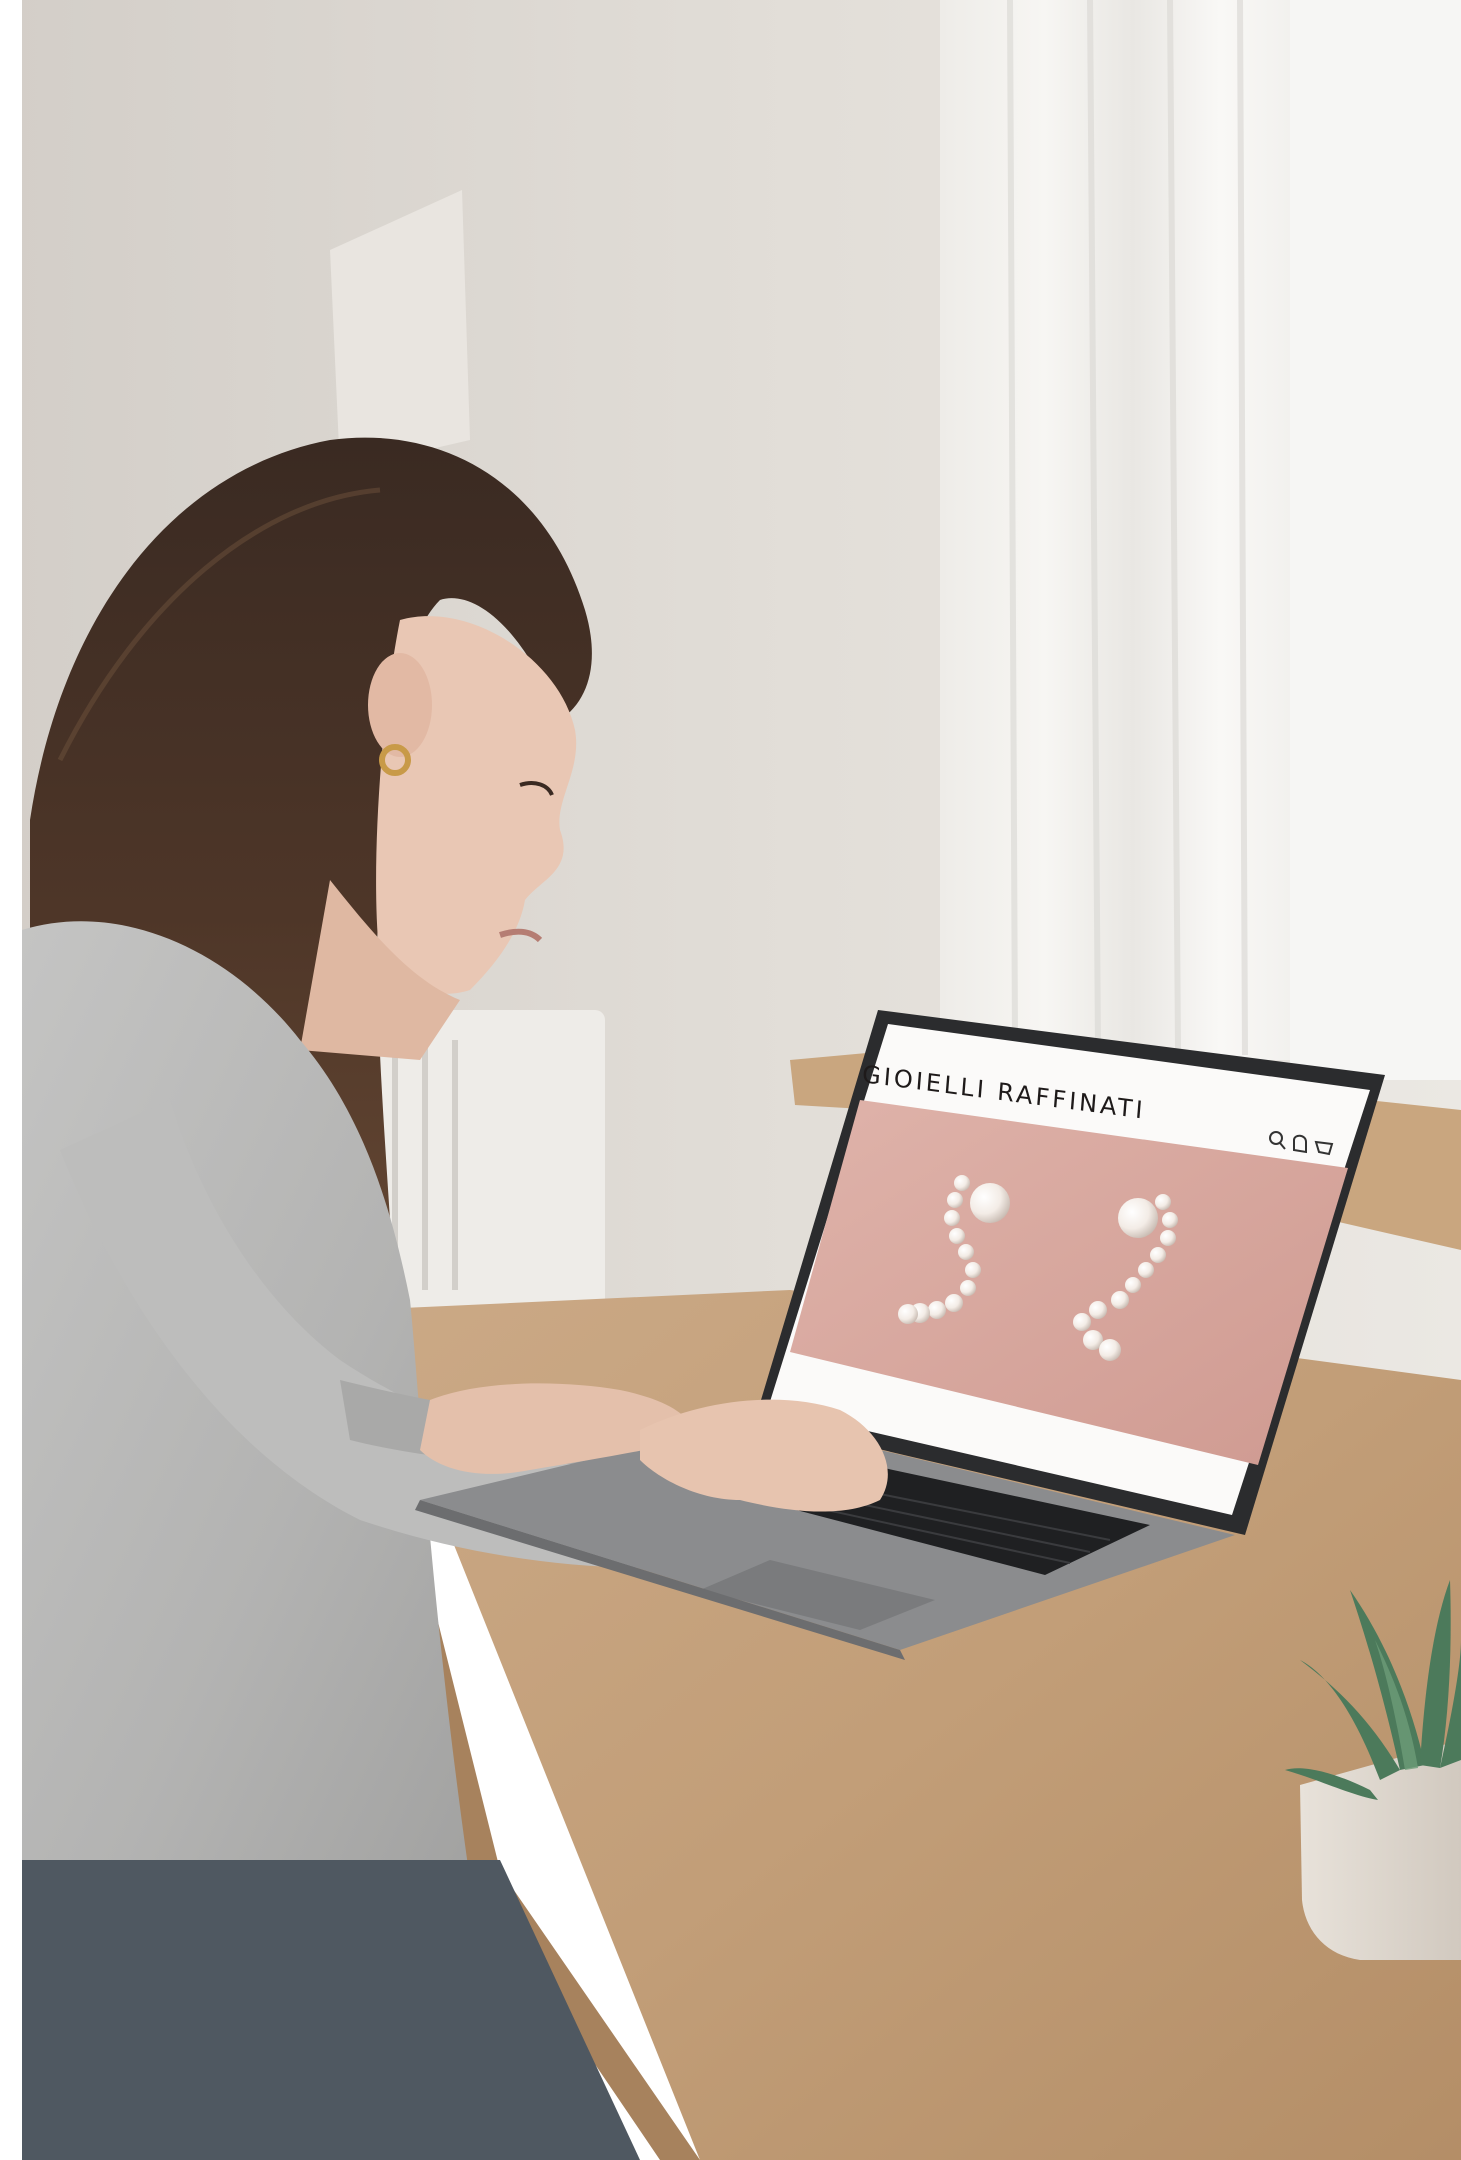 Image resolution: width=1461 pixels, height=2160 pixels. I want to click on left-border, so click(11, 1080).